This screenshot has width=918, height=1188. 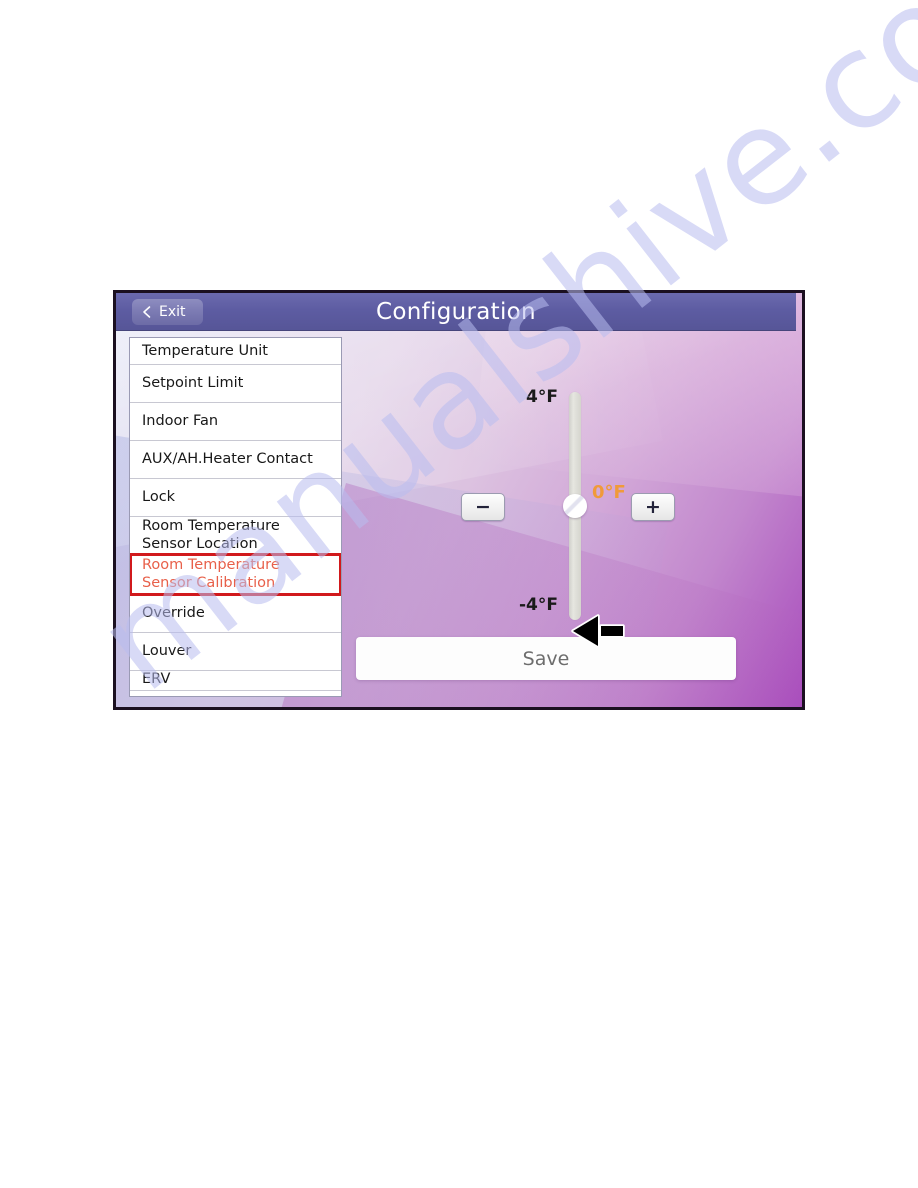 What do you see at coordinates (609, 492) in the screenshot?
I see `calibration-value-label: 0°F` at bounding box center [609, 492].